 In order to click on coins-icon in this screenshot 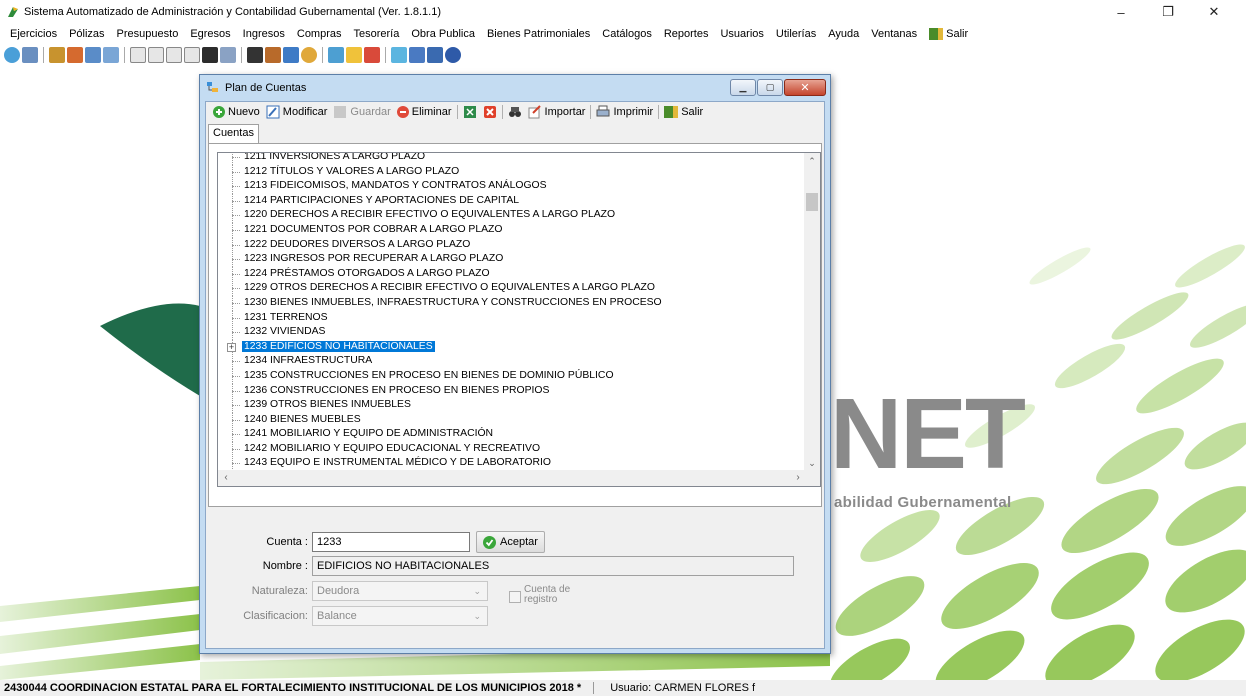, I will do `click(309, 55)`.